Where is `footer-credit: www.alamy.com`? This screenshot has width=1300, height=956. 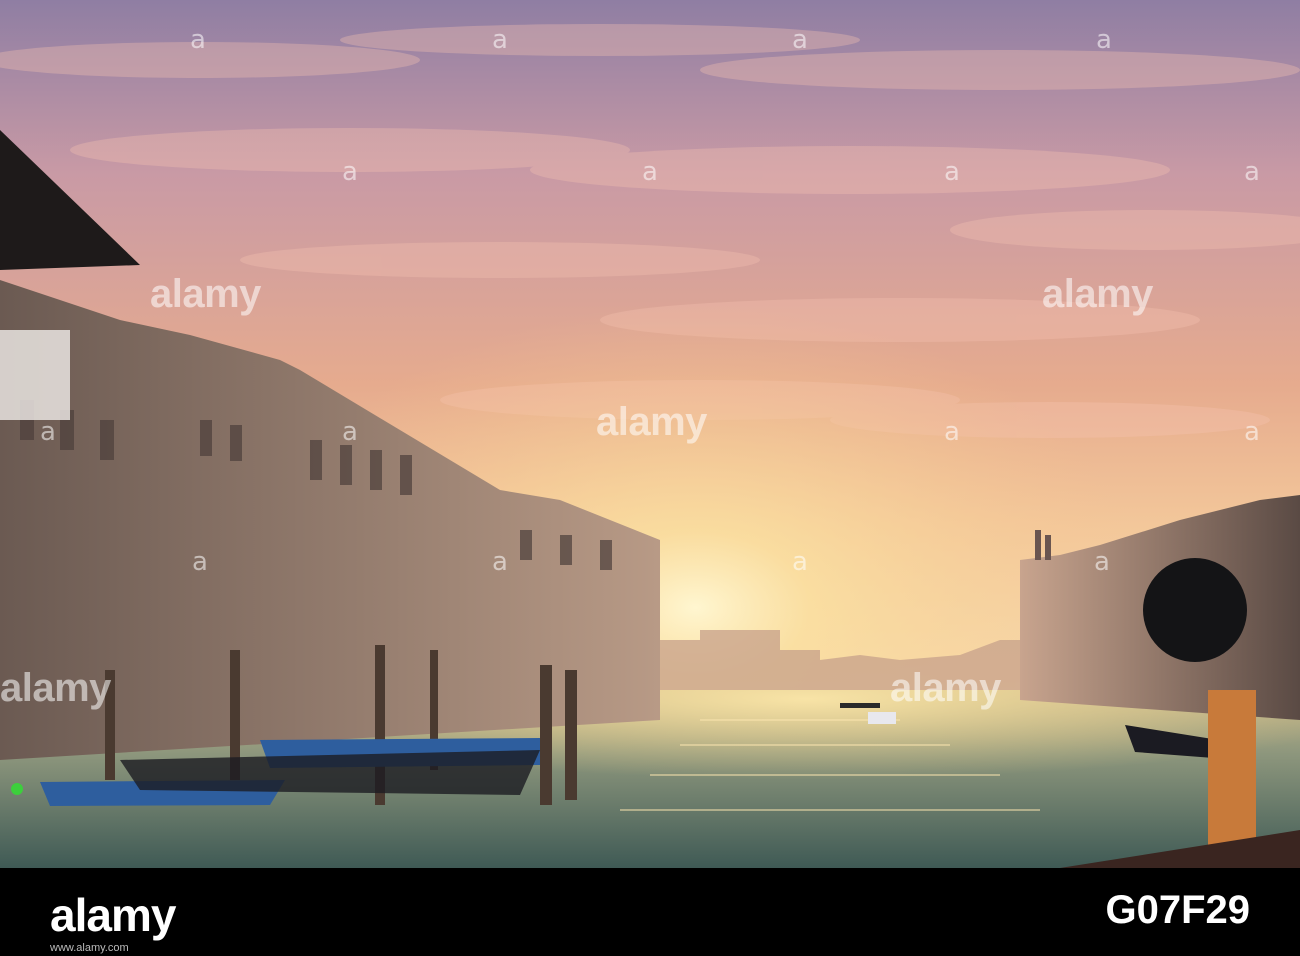 footer-credit: www.alamy.com is located at coordinates (89, 948).